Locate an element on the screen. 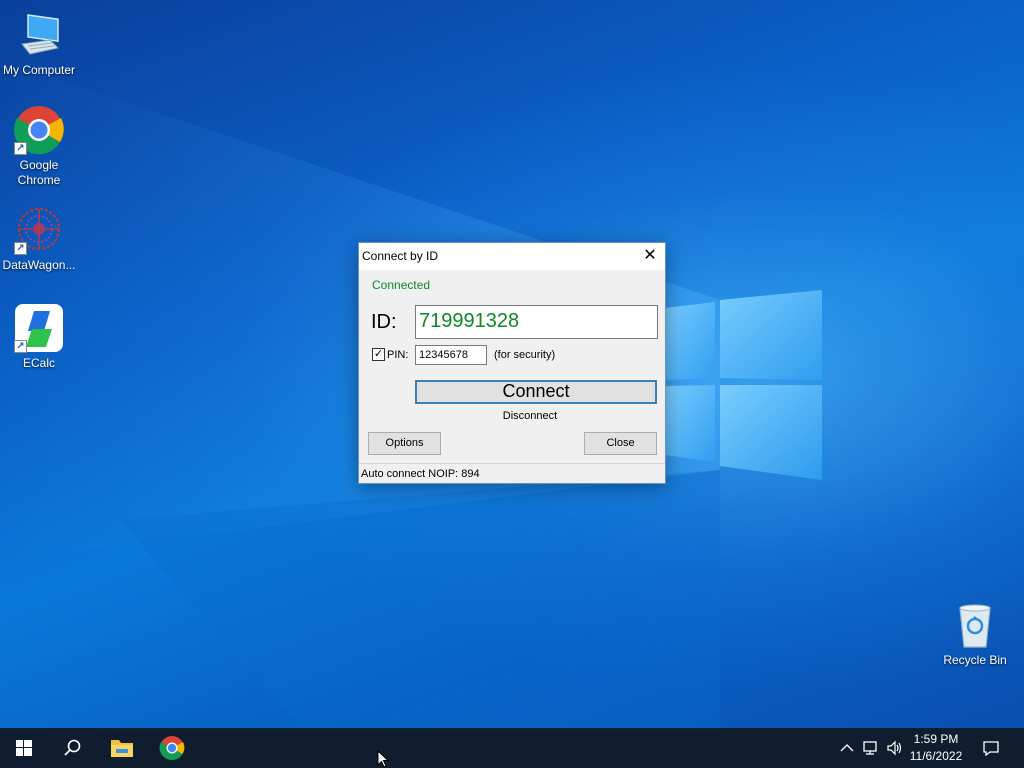 The image size is (1024, 768). file-explorer-icon is located at coordinates (122, 748).